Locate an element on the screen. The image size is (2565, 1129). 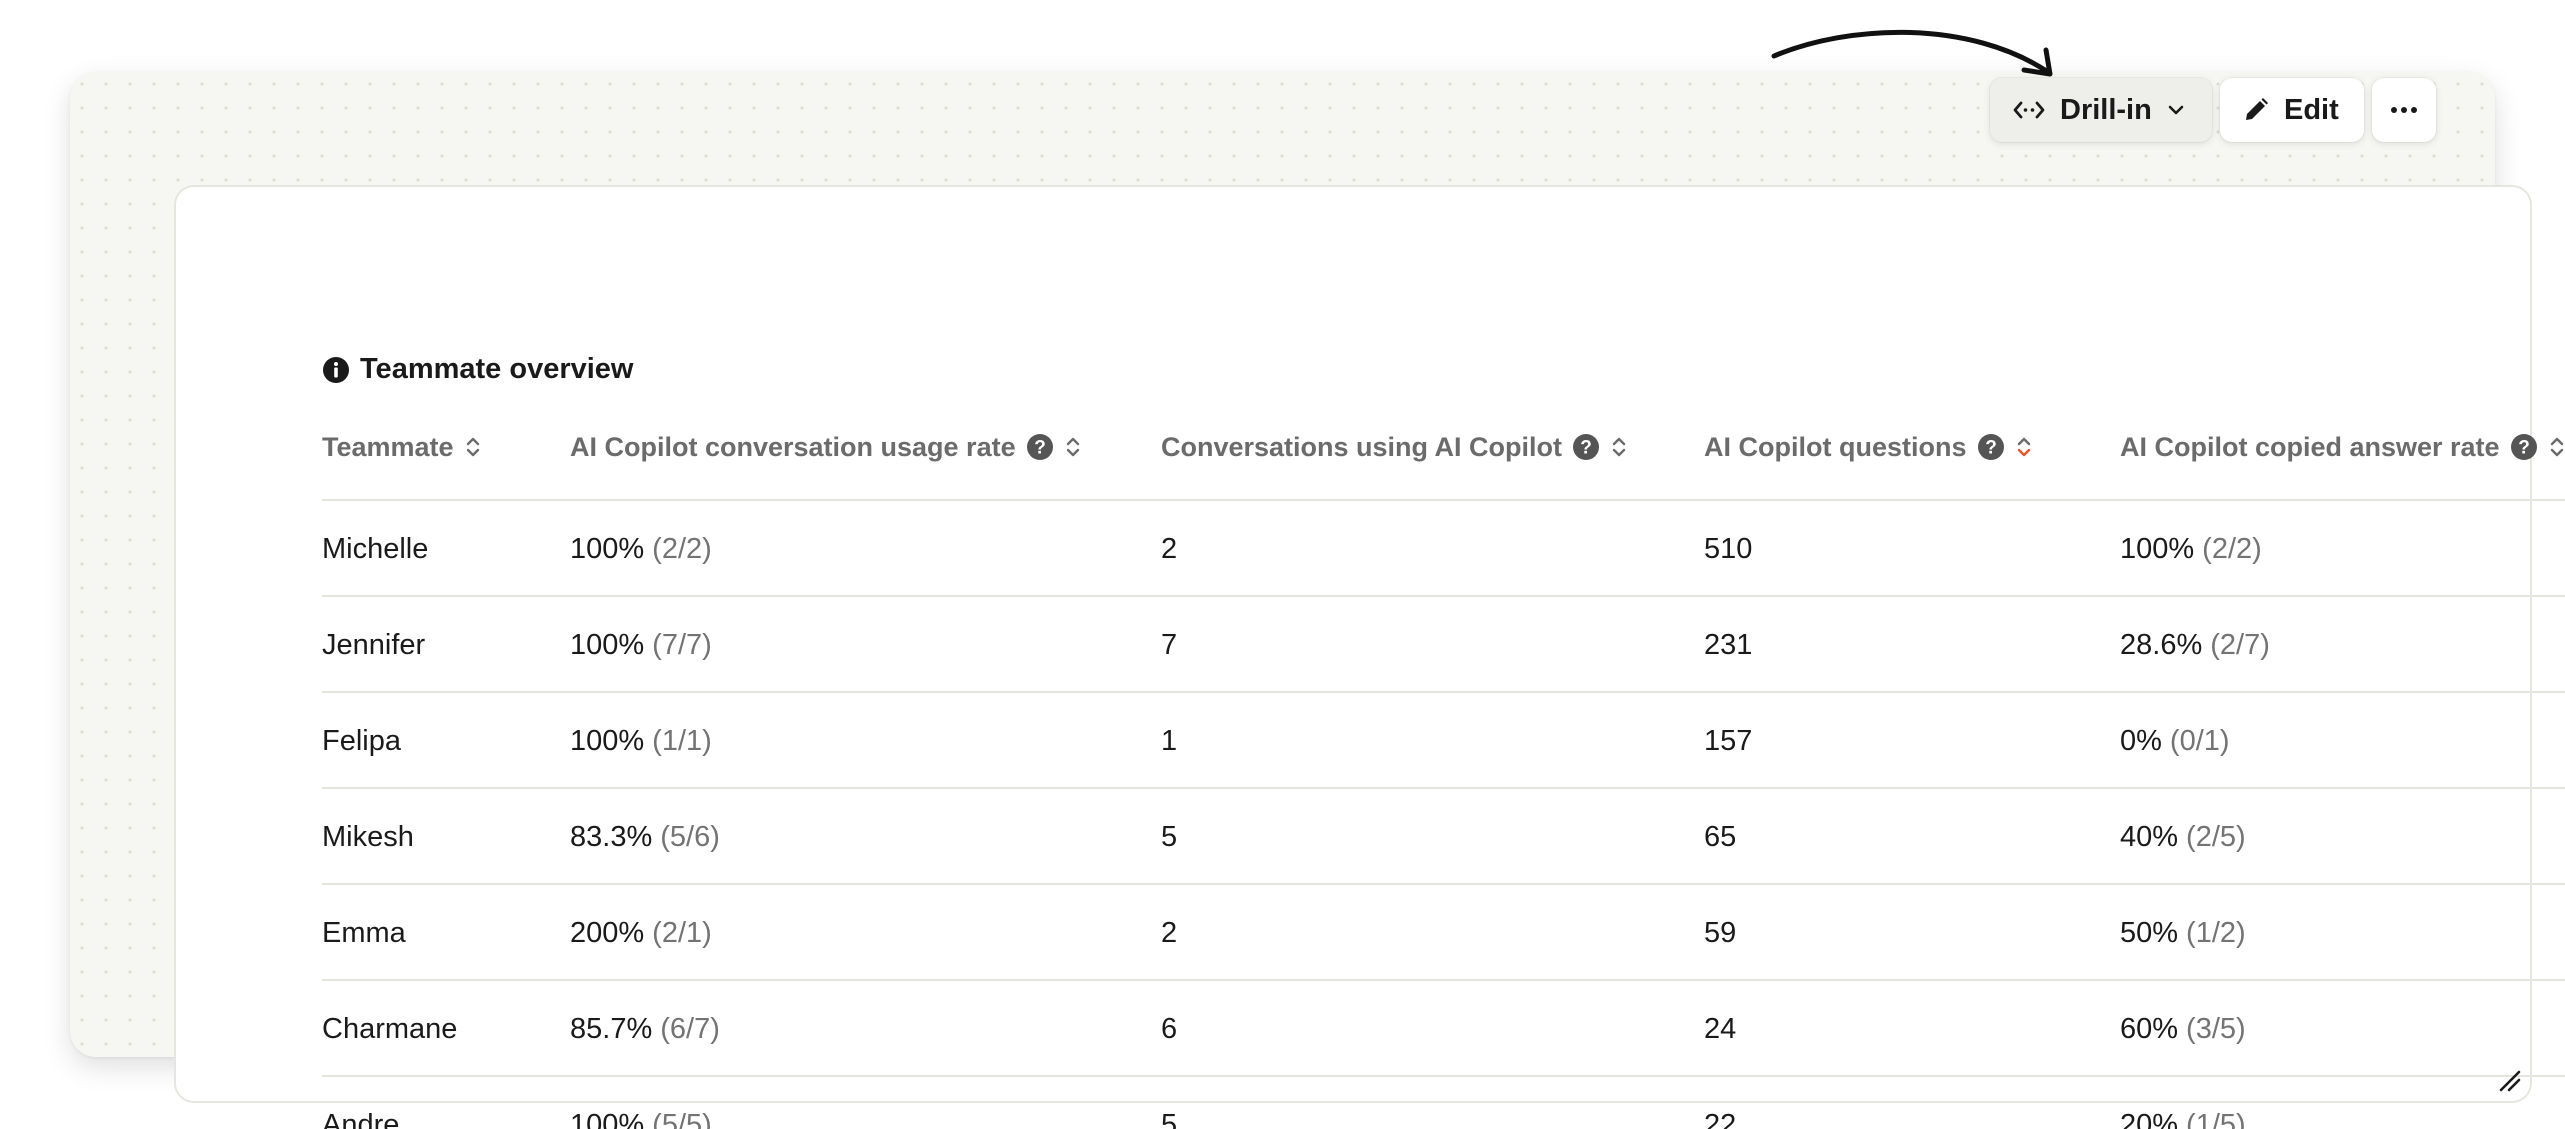
copied-rate-cell: 40% (2/5) is located at coordinates (2183, 836).